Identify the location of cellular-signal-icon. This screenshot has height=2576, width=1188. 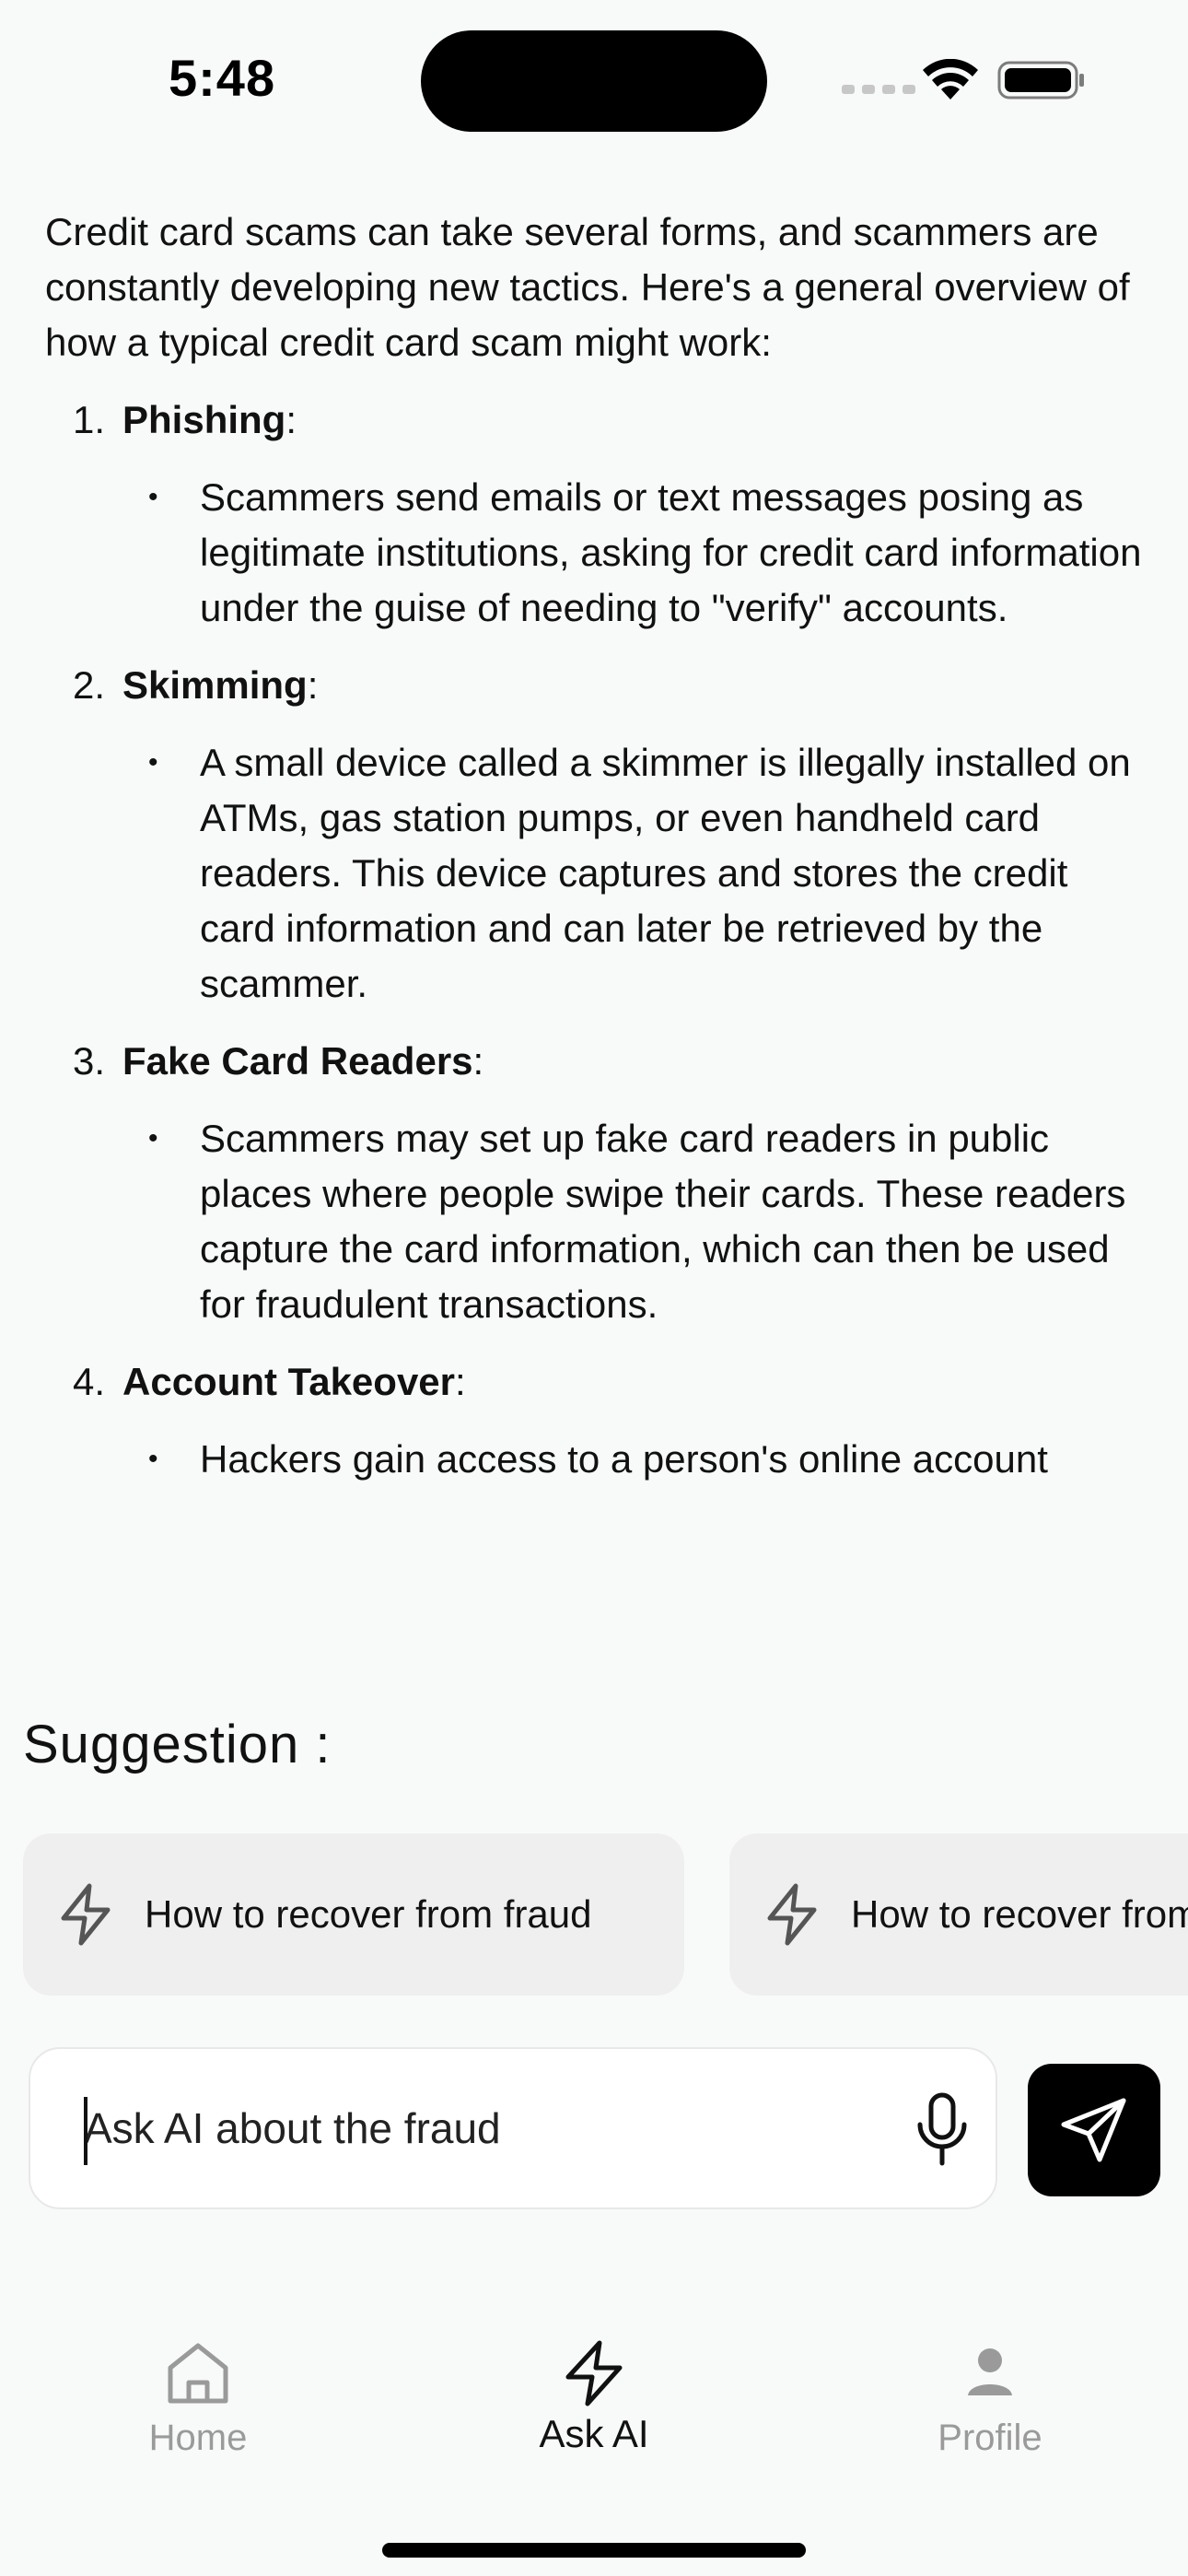
(878, 89).